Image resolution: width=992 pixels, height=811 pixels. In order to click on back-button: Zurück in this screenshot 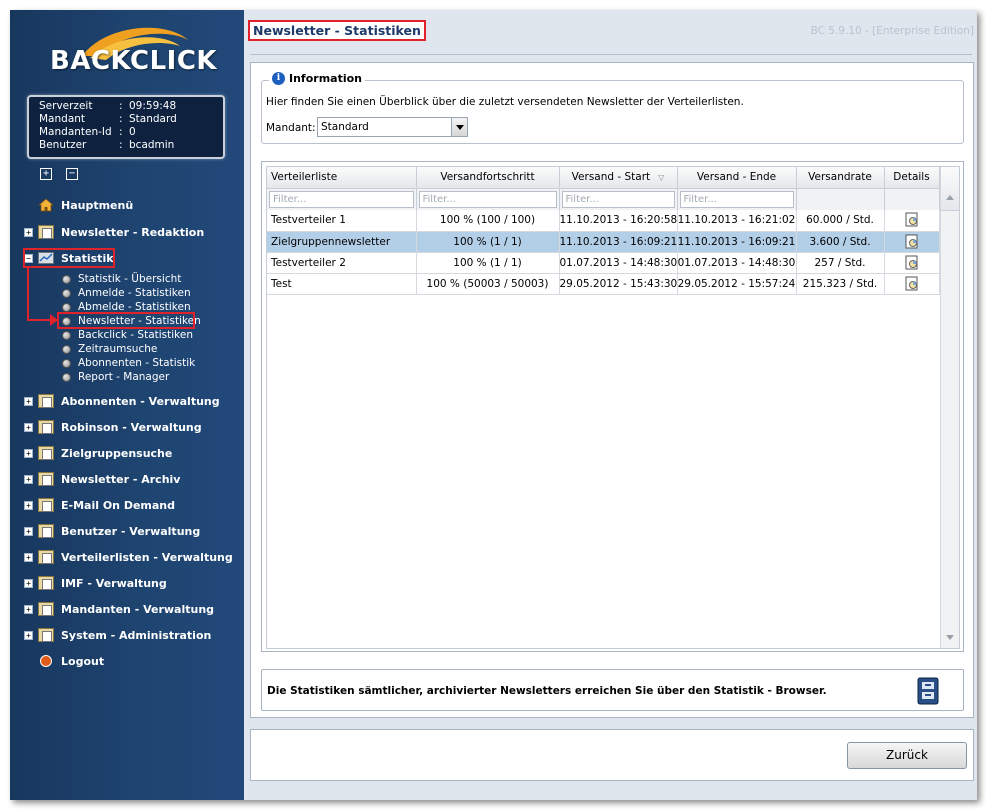, I will do `click(907, 755)`.